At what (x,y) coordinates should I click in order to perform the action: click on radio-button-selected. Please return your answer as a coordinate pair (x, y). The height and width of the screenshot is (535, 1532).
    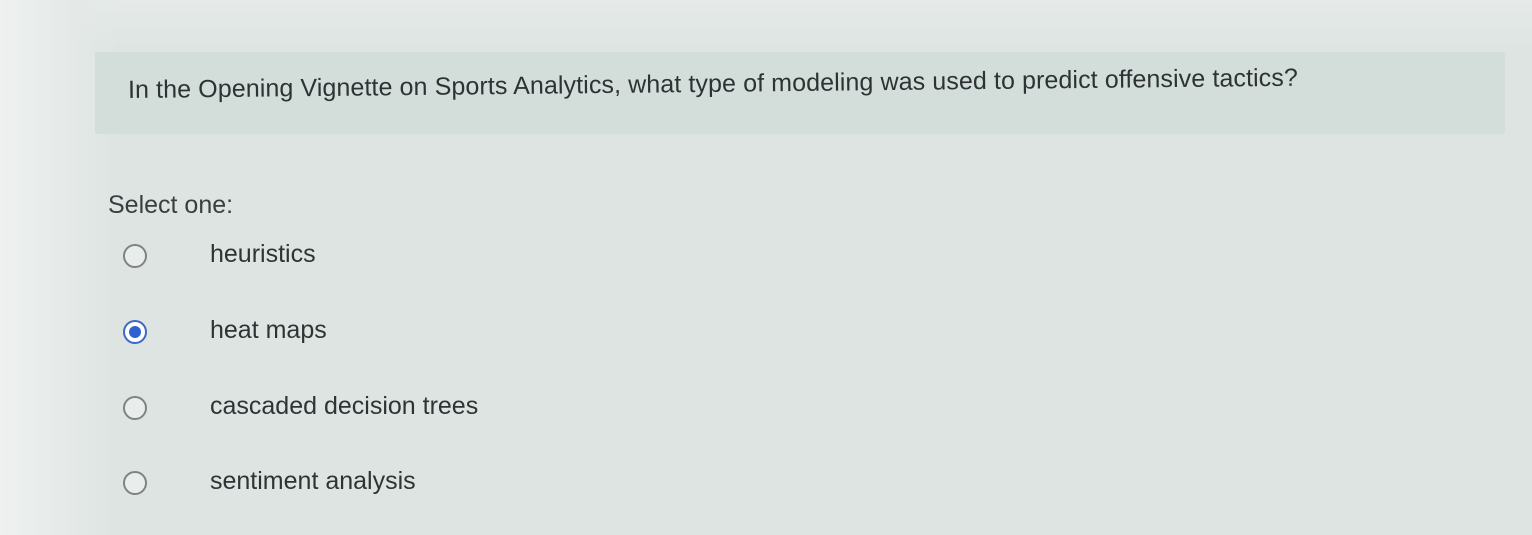
    Looking at the image, I should click on (135, 332).